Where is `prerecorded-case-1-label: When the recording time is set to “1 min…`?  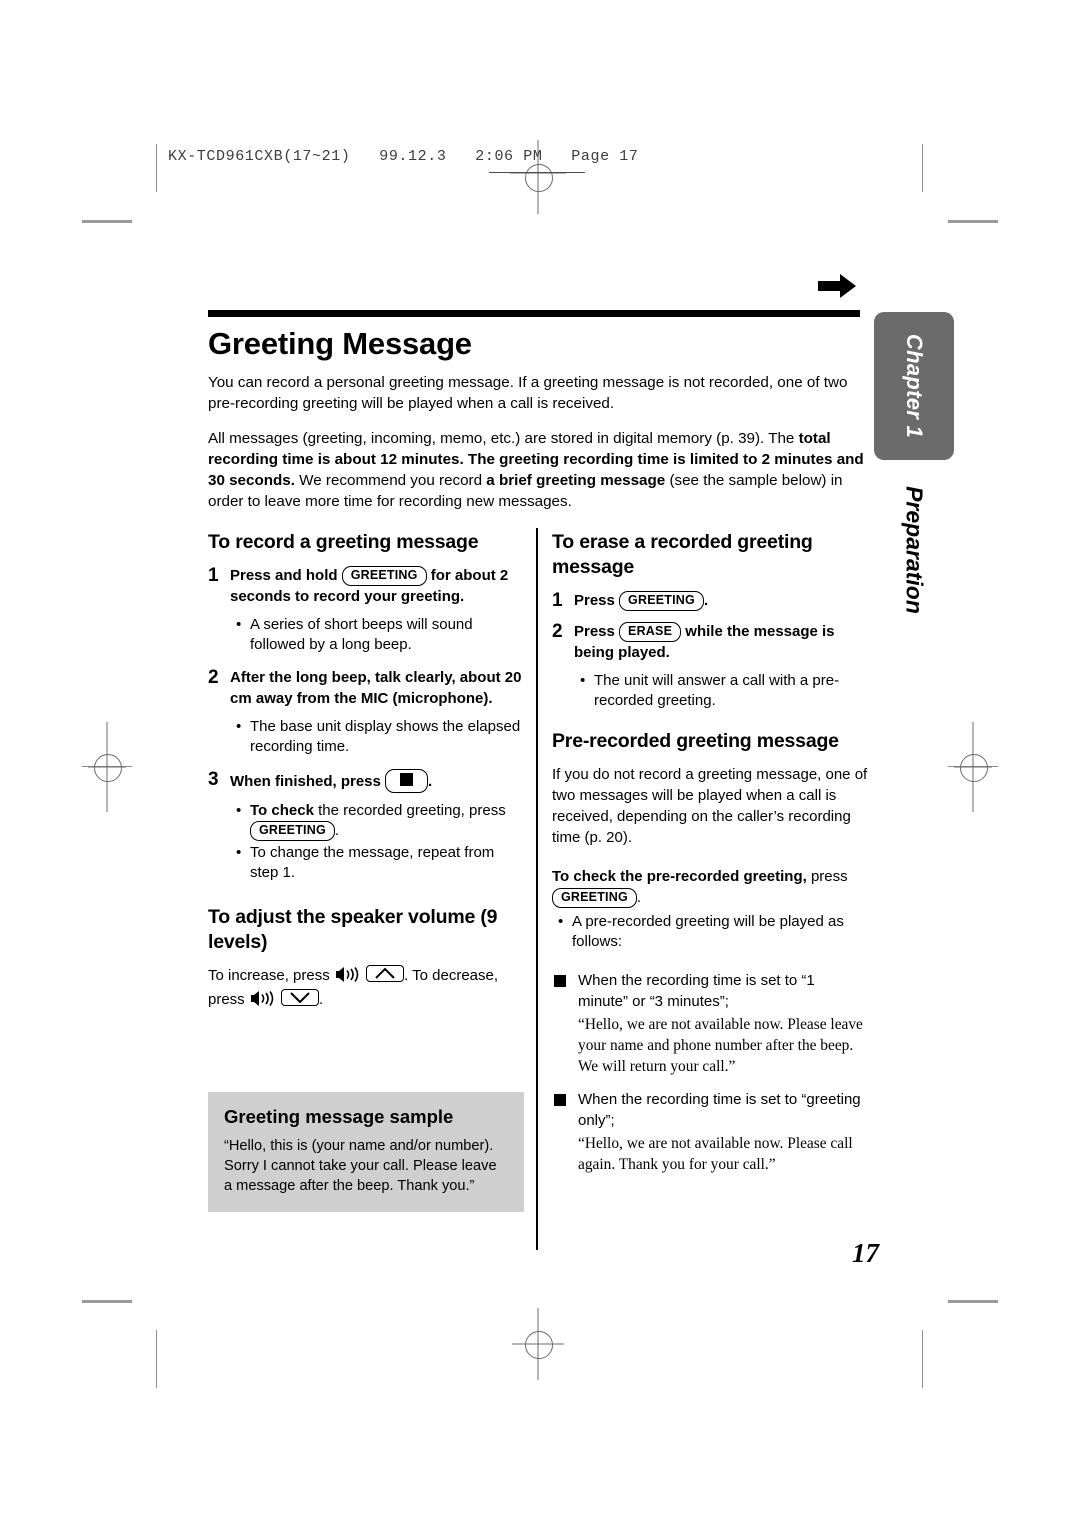
prerecorded-case-1-label: When the recording time is set to “1 min… is located at coordinates (710, 991).